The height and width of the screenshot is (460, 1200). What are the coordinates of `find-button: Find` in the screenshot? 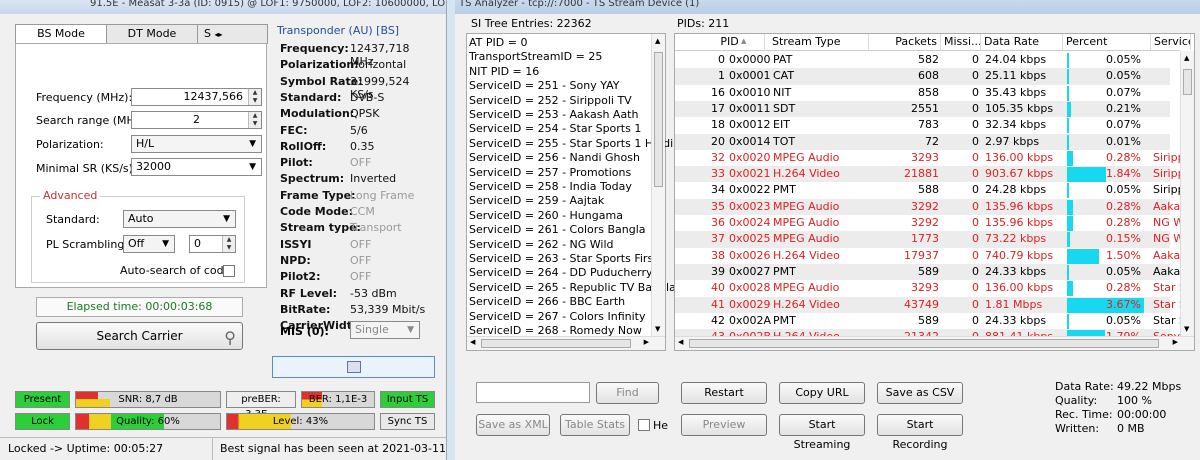 It's located at (627, 393).